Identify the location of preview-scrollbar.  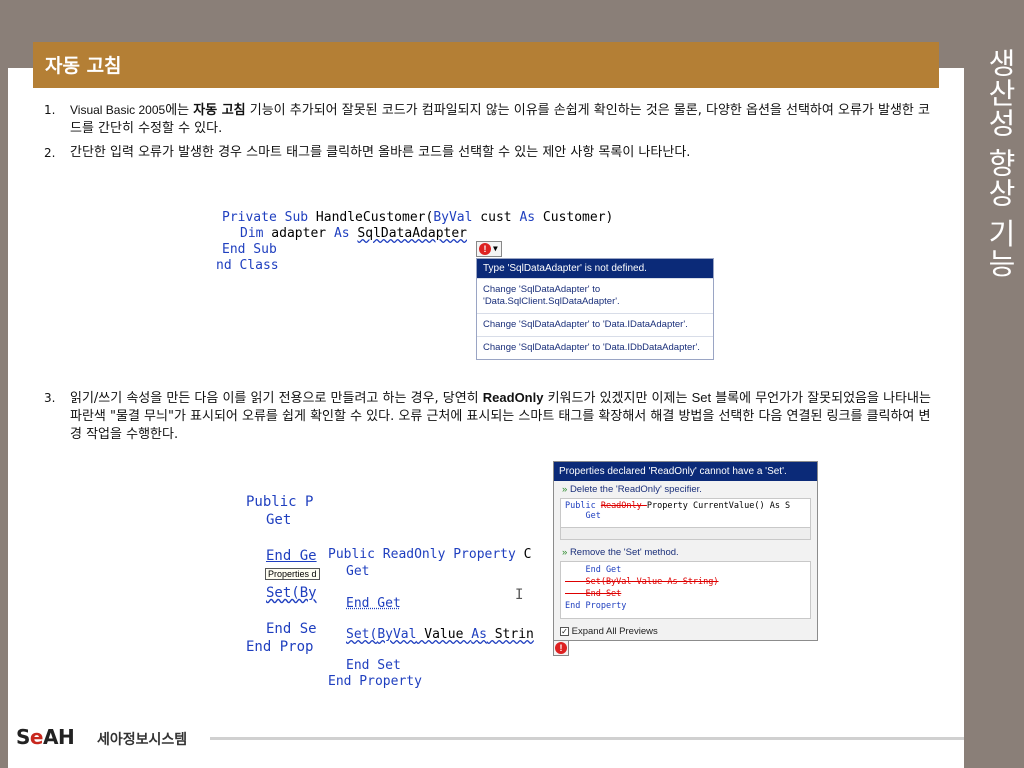
(685, 534).